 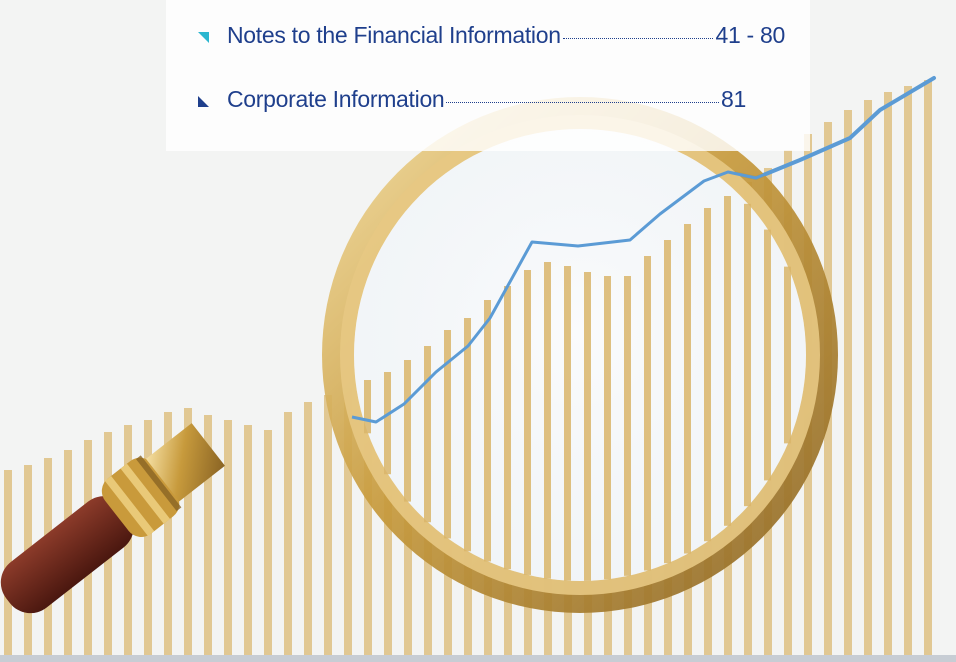 I want to click on toc-entry-title: Notes to the Financial Information, so click(x=394, y=35).